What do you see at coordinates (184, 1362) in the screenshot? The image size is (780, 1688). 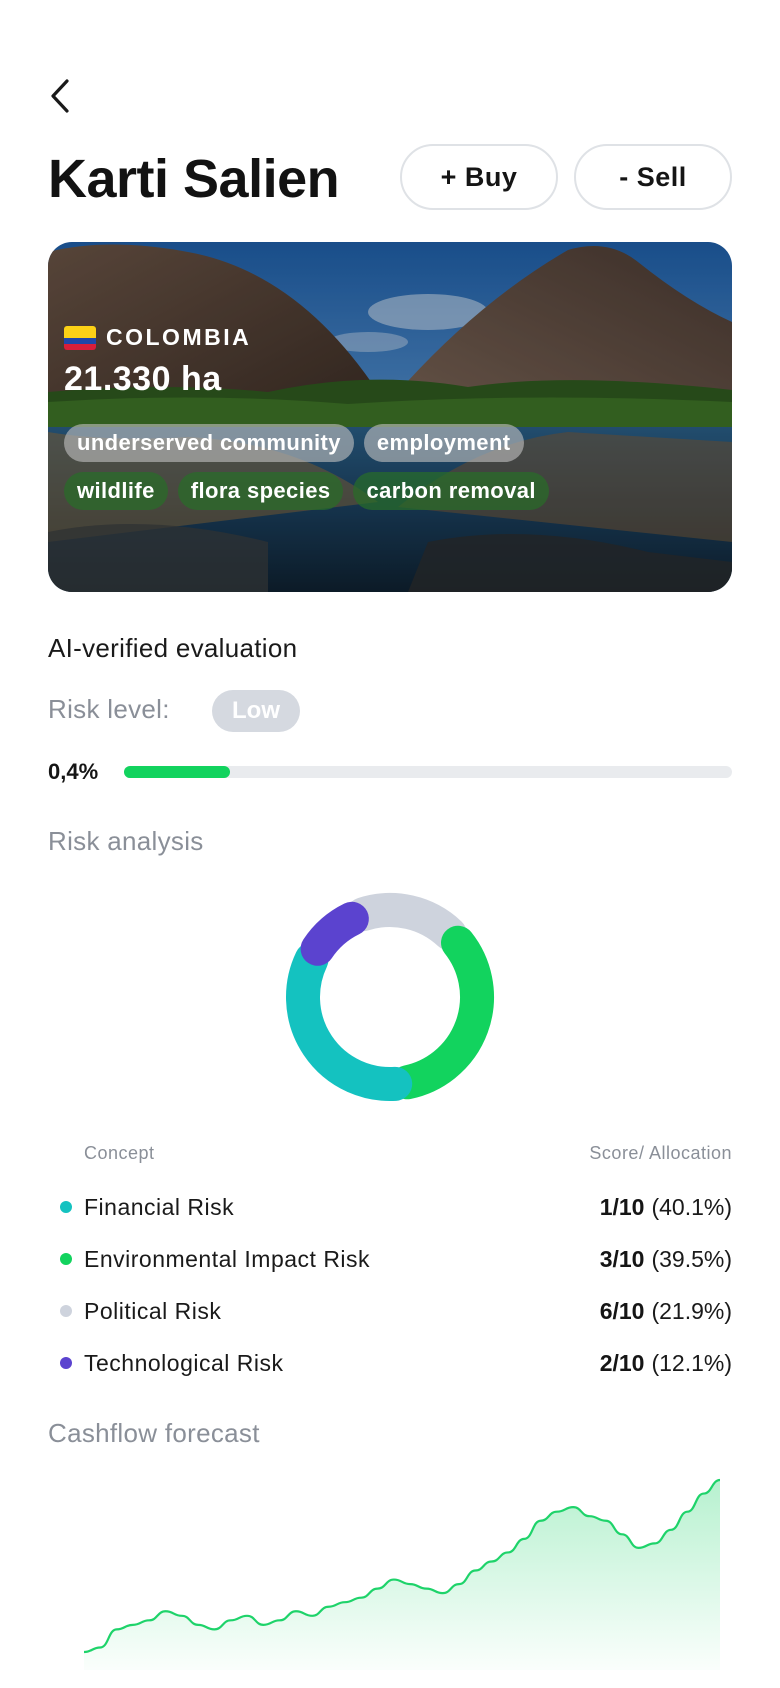 I see `legend-name: Technological Risk` at bounding box center [184, 1362].